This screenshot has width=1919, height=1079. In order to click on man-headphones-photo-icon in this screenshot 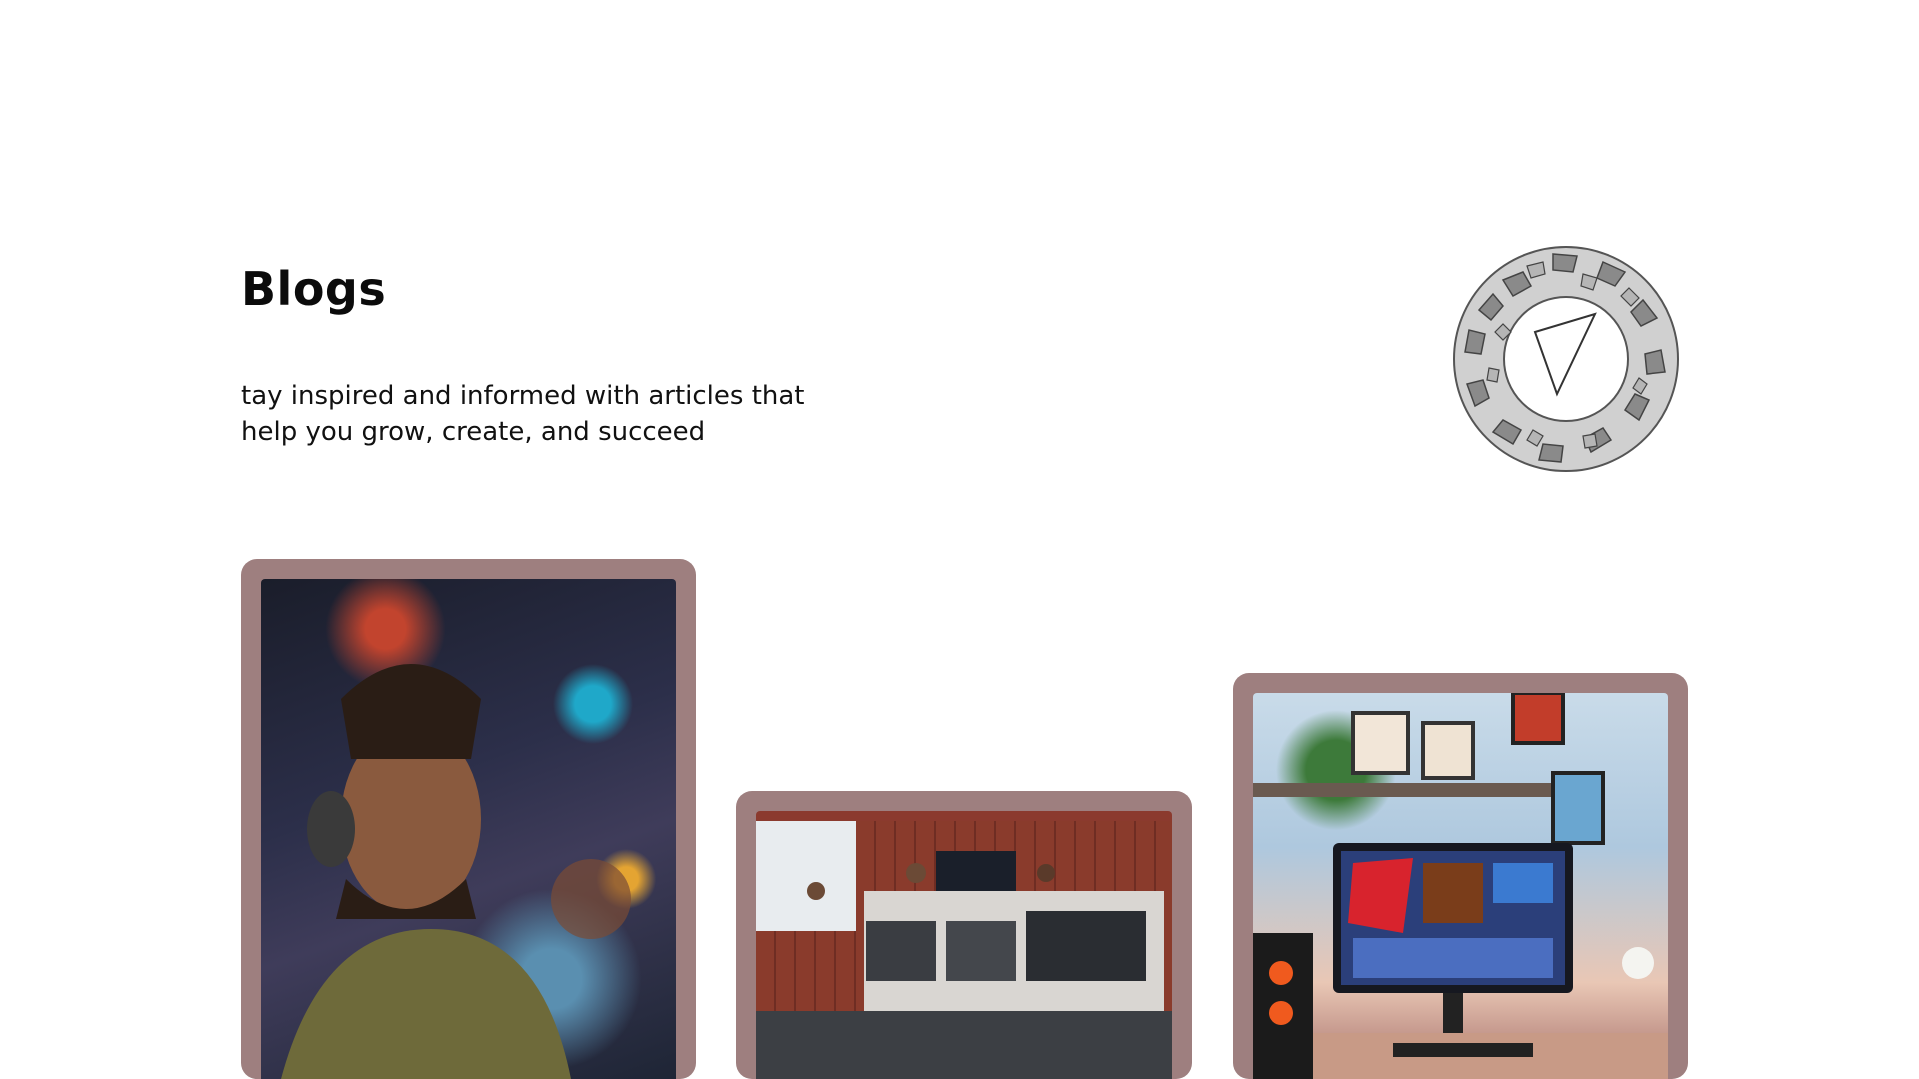, I will do `click(468, 829)`.